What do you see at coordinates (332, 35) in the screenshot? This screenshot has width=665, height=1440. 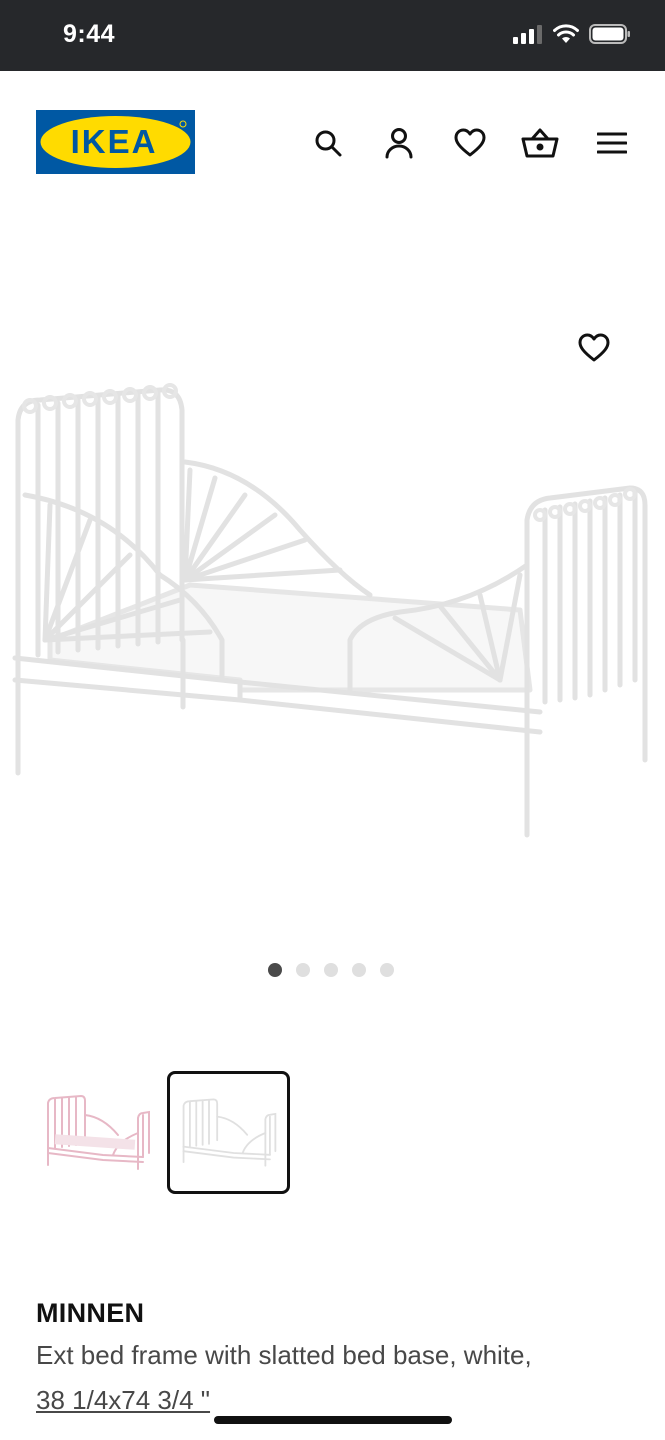 I see `status-bar: 9:44` at bounding box center [332, 35].